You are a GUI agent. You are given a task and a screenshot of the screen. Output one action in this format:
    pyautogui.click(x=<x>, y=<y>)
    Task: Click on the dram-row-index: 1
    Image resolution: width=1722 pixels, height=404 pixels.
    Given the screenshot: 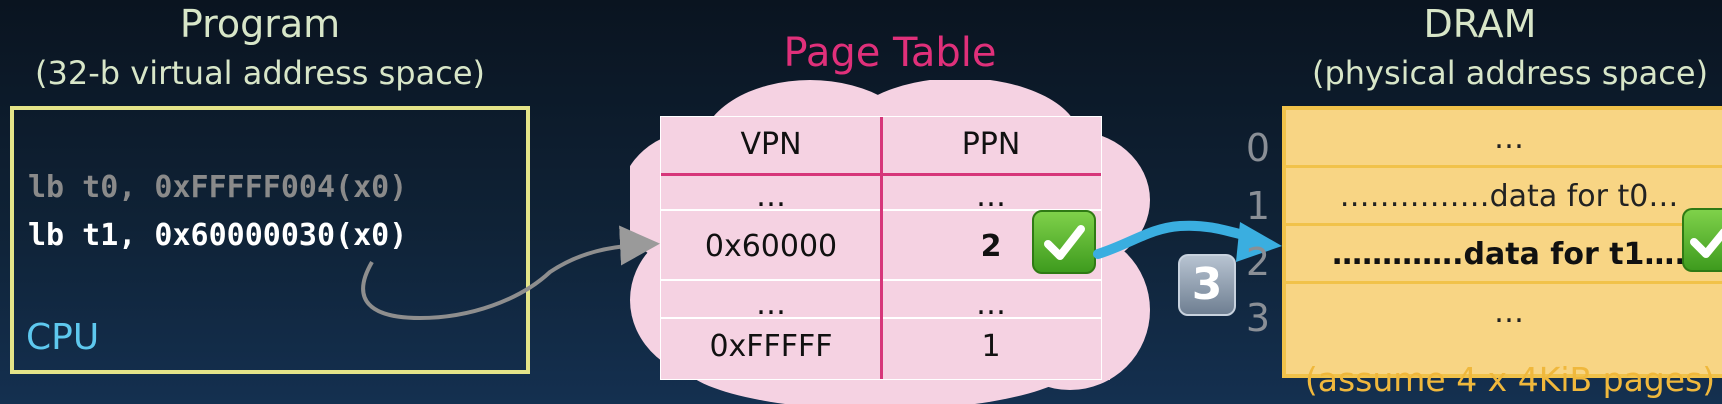 What is the action you would take?
    pyautogui.click(x=1258, y=206)
    